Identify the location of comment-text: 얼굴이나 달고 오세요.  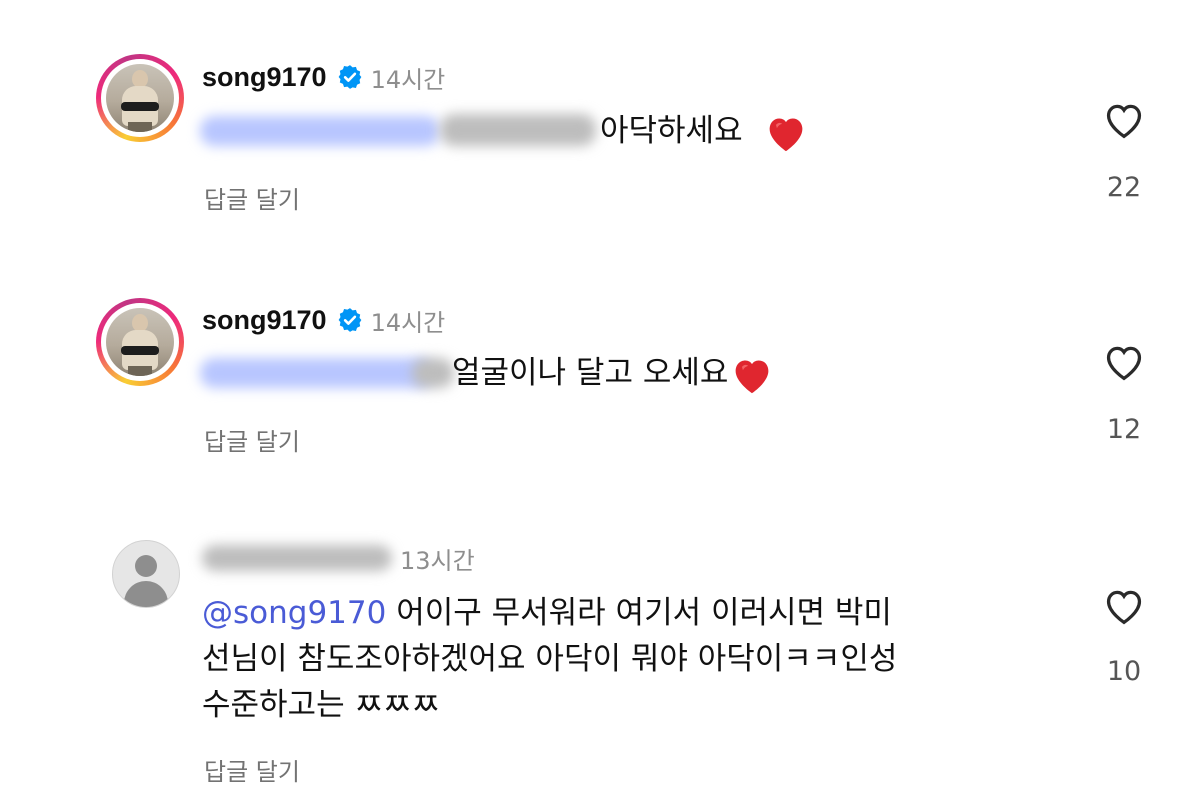
(613, 374).